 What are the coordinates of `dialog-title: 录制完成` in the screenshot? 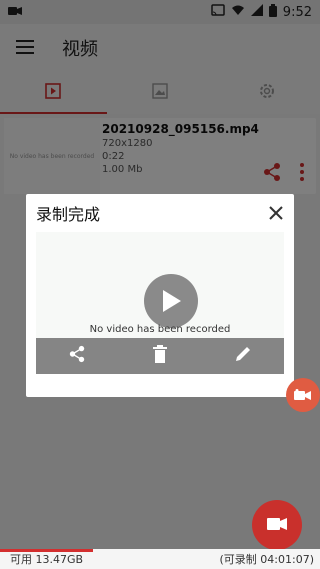 It's located at (68, 214).